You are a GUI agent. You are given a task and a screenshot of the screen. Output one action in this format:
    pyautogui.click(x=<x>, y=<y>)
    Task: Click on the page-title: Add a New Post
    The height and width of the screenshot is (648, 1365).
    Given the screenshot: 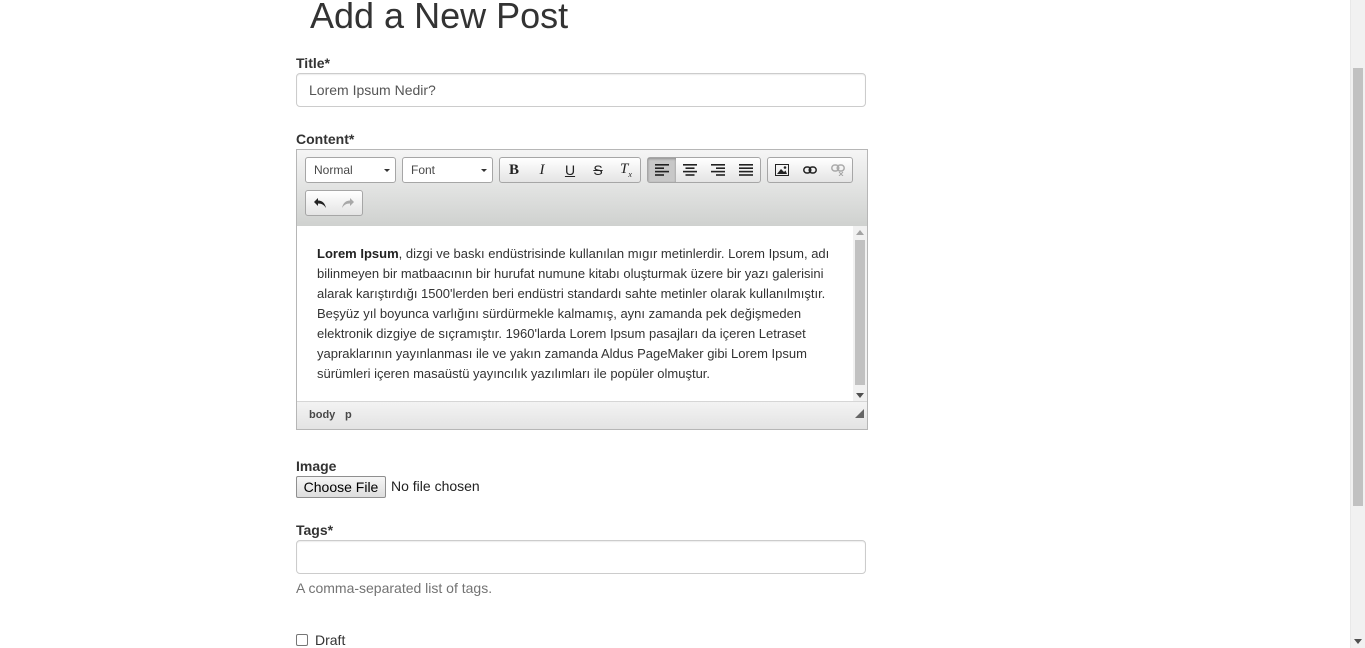 What is the action you would take?
    pyautogui.click(x=439, y=18)
    